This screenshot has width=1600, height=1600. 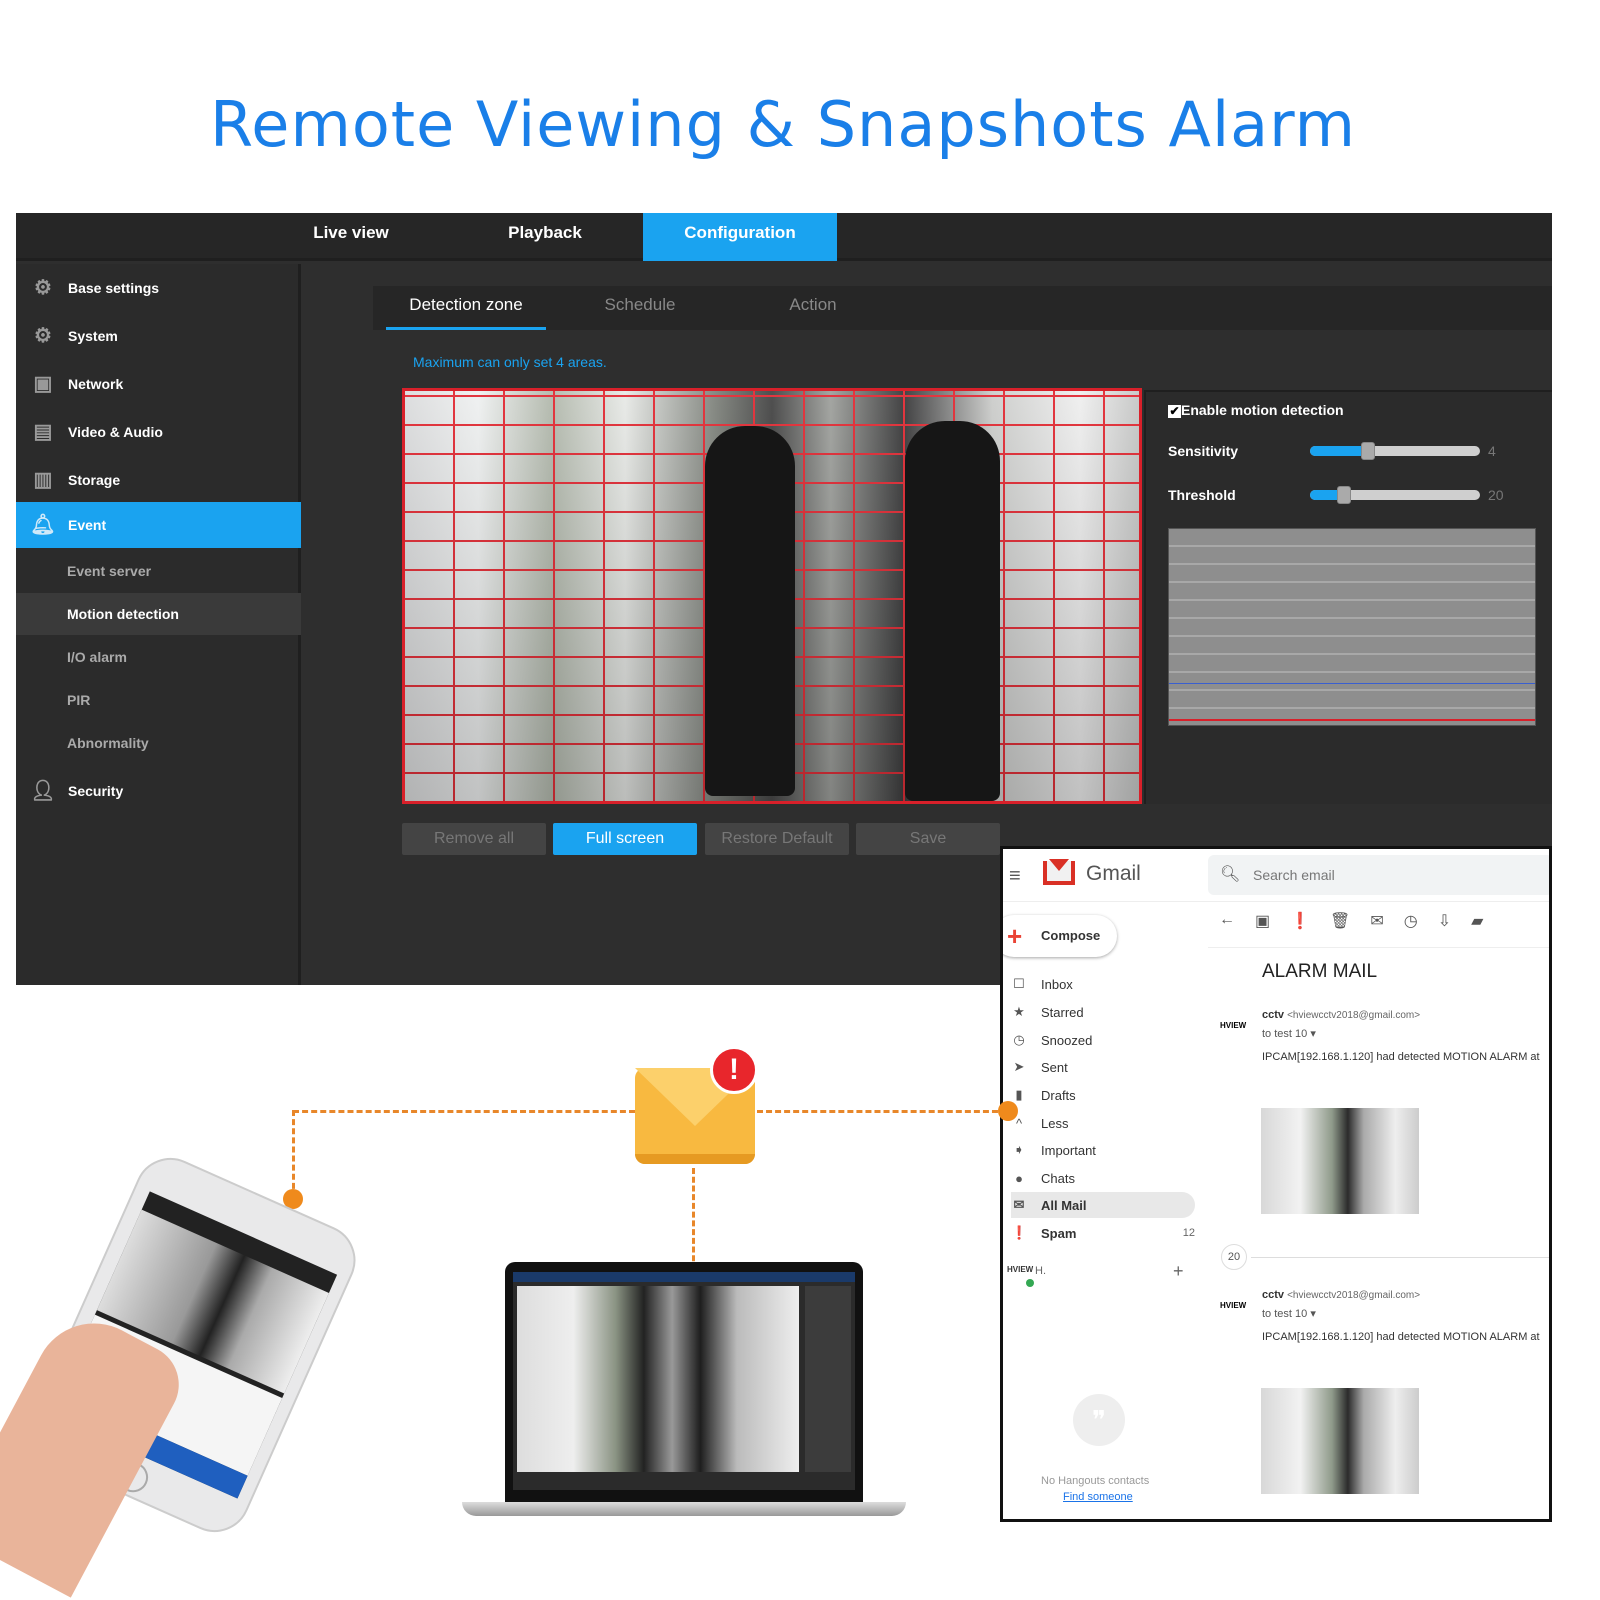 I want to click on nav-drafts: ▮ Drafts, so click(x=1103, y=1095).